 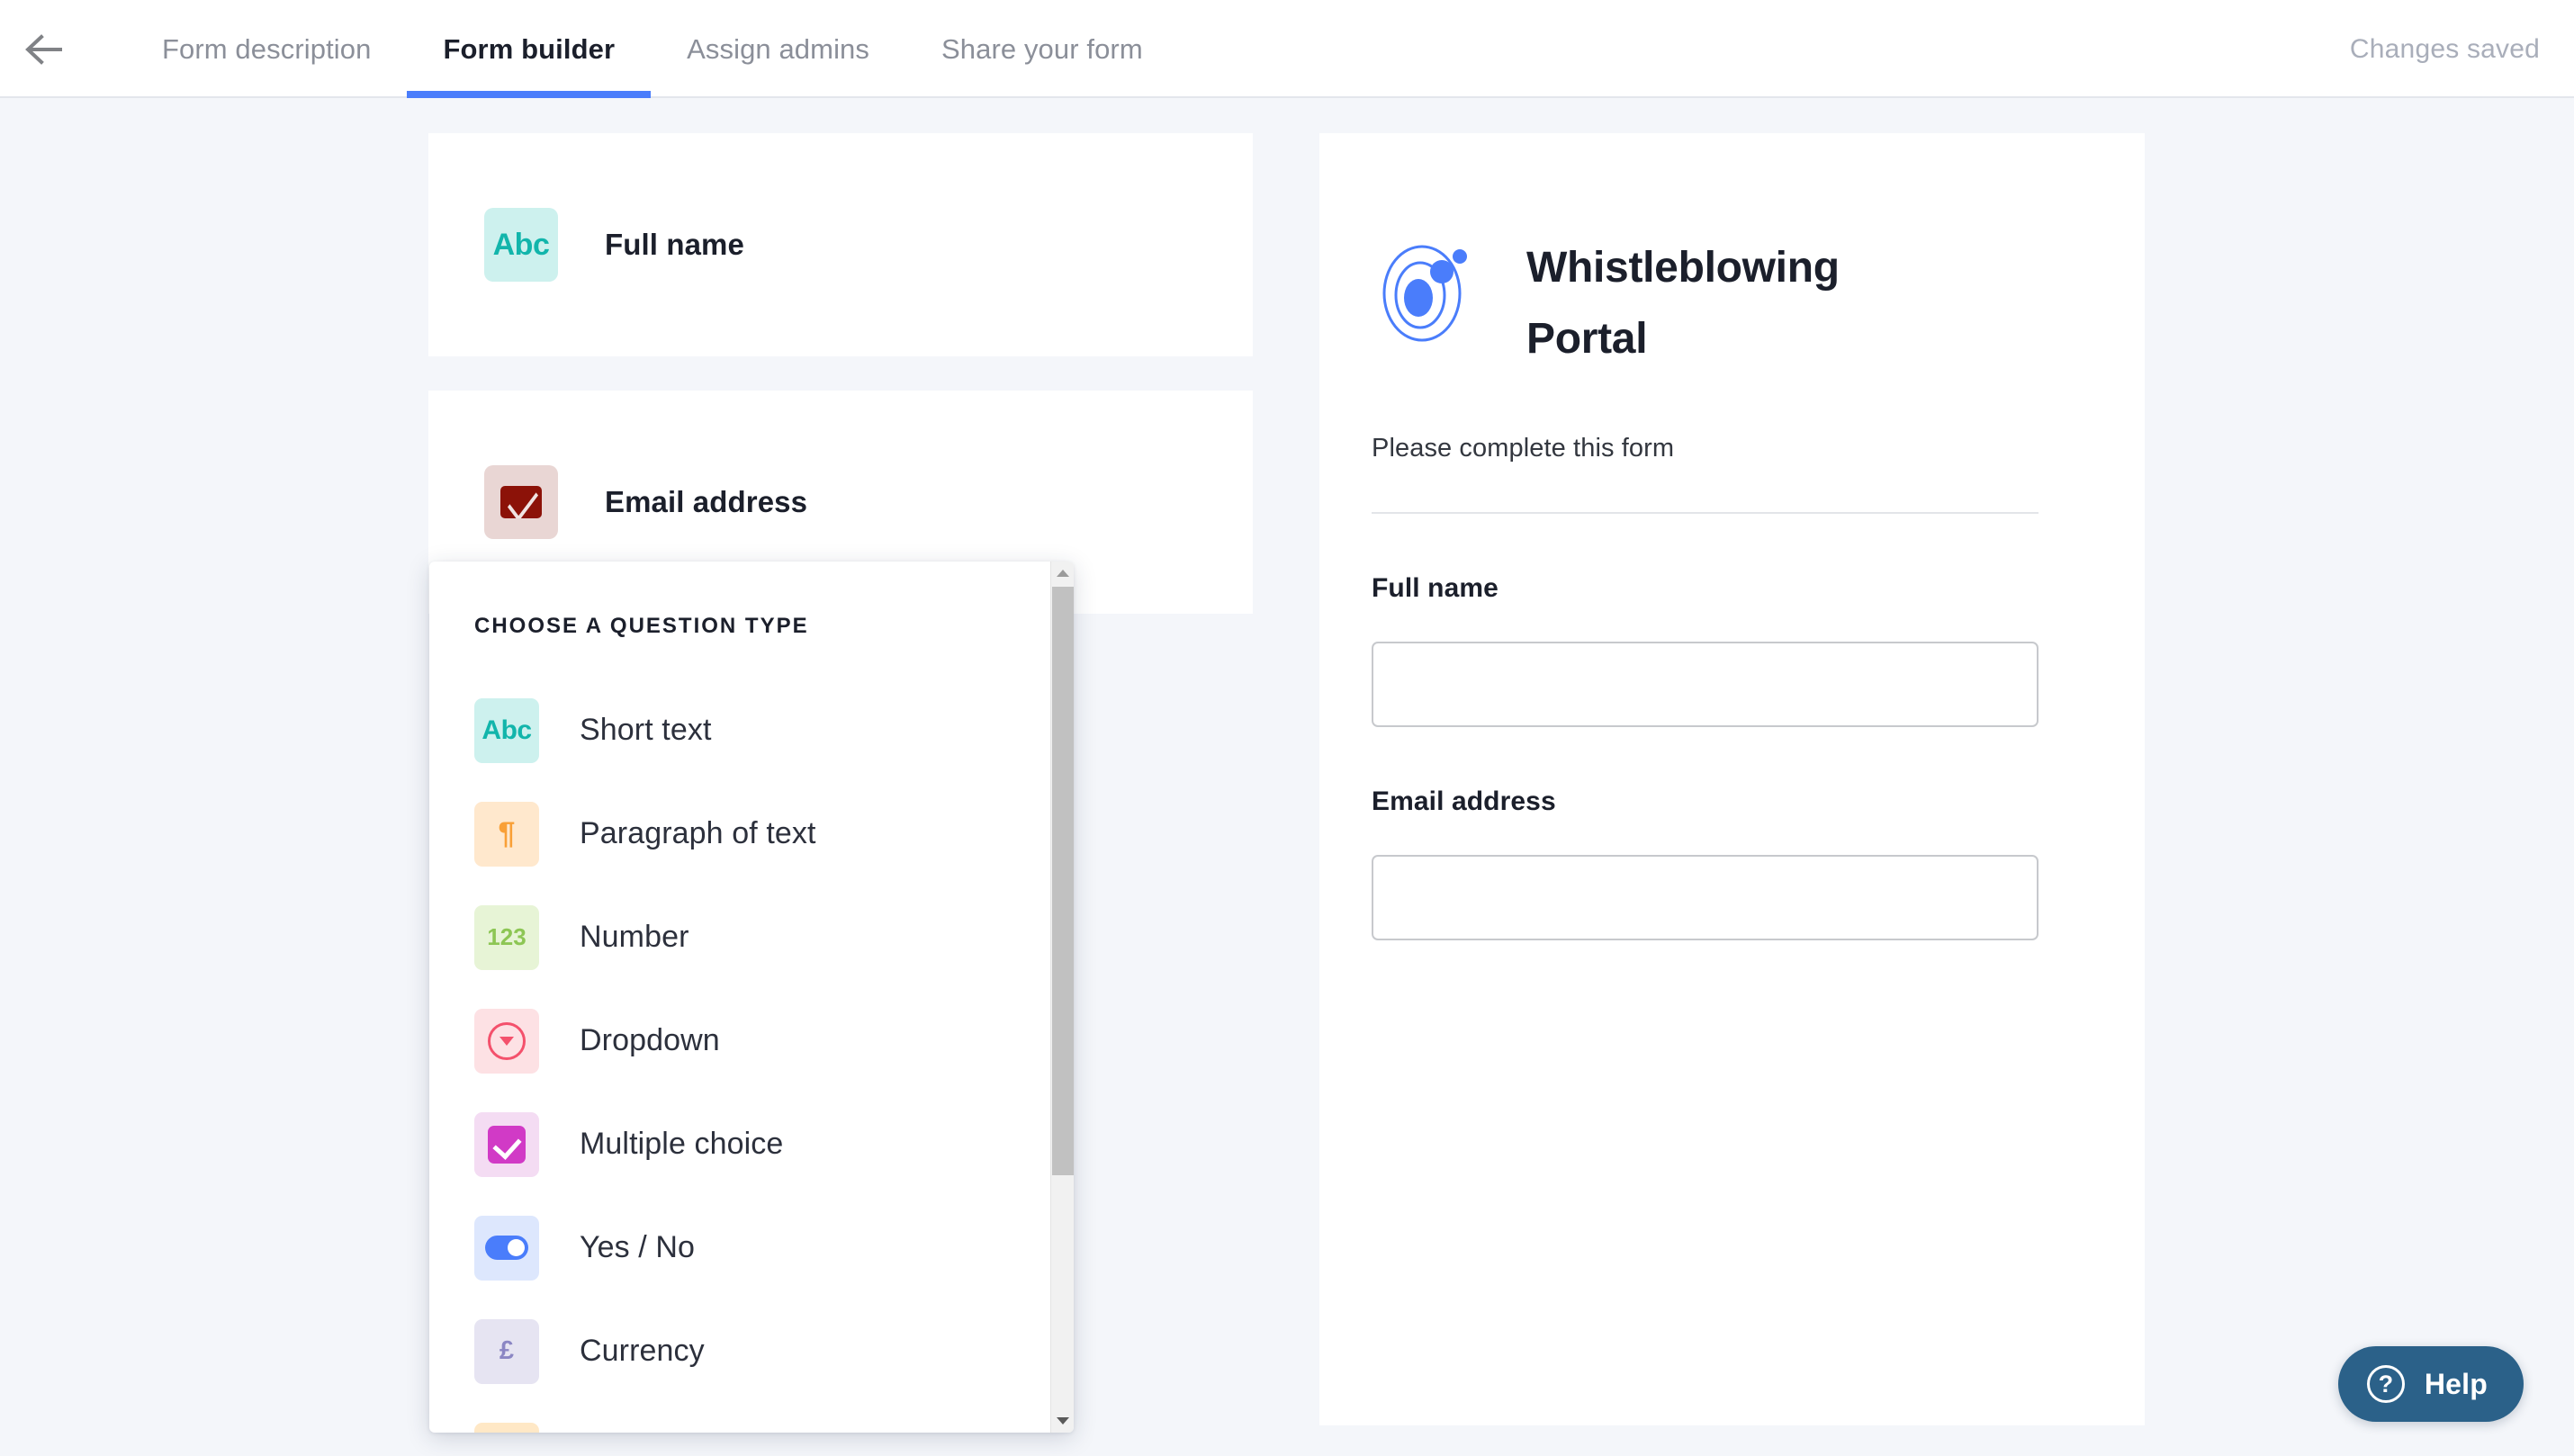 I want to click on pound-sterling-icon: £, so click(x=507, y=1351).